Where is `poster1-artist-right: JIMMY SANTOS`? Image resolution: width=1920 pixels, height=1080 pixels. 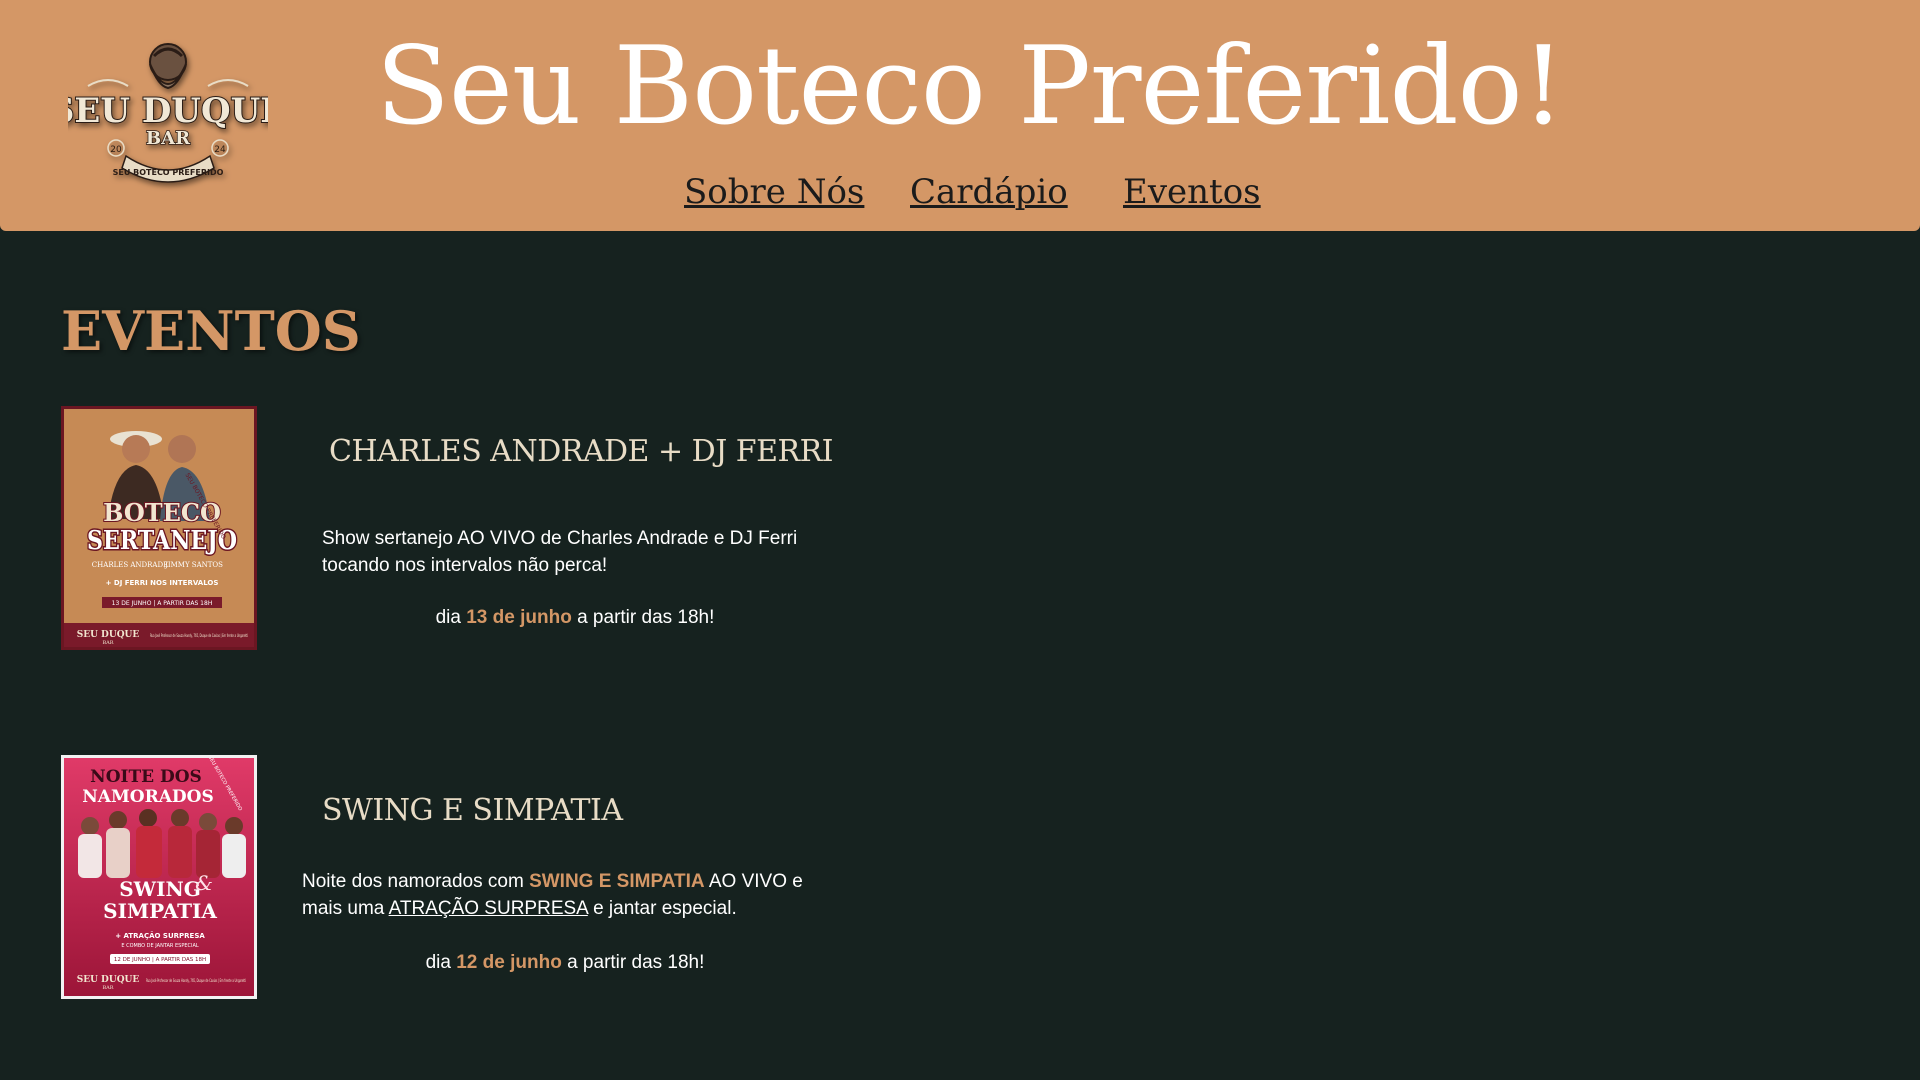
poster1-artist-right: JIMMY SANTOS is located at coordinates (193, 565).